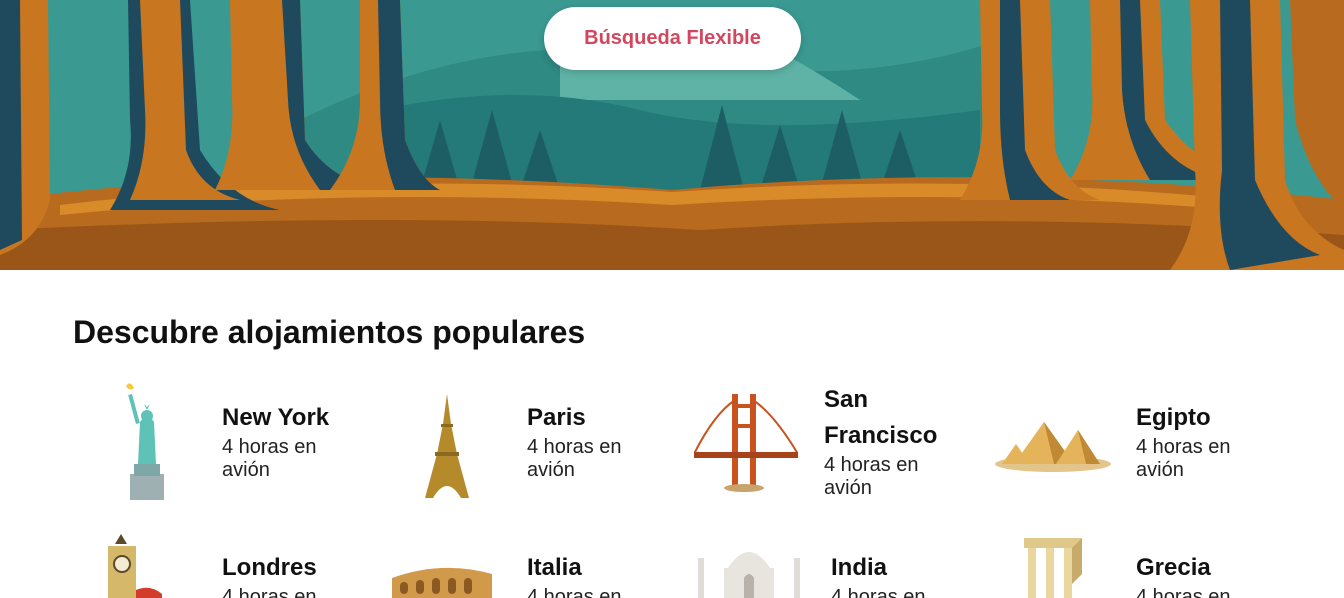 The height and width of the screenshot is (598, 1344). I want to click on eiffel-tower-icon, so click(447, 446).